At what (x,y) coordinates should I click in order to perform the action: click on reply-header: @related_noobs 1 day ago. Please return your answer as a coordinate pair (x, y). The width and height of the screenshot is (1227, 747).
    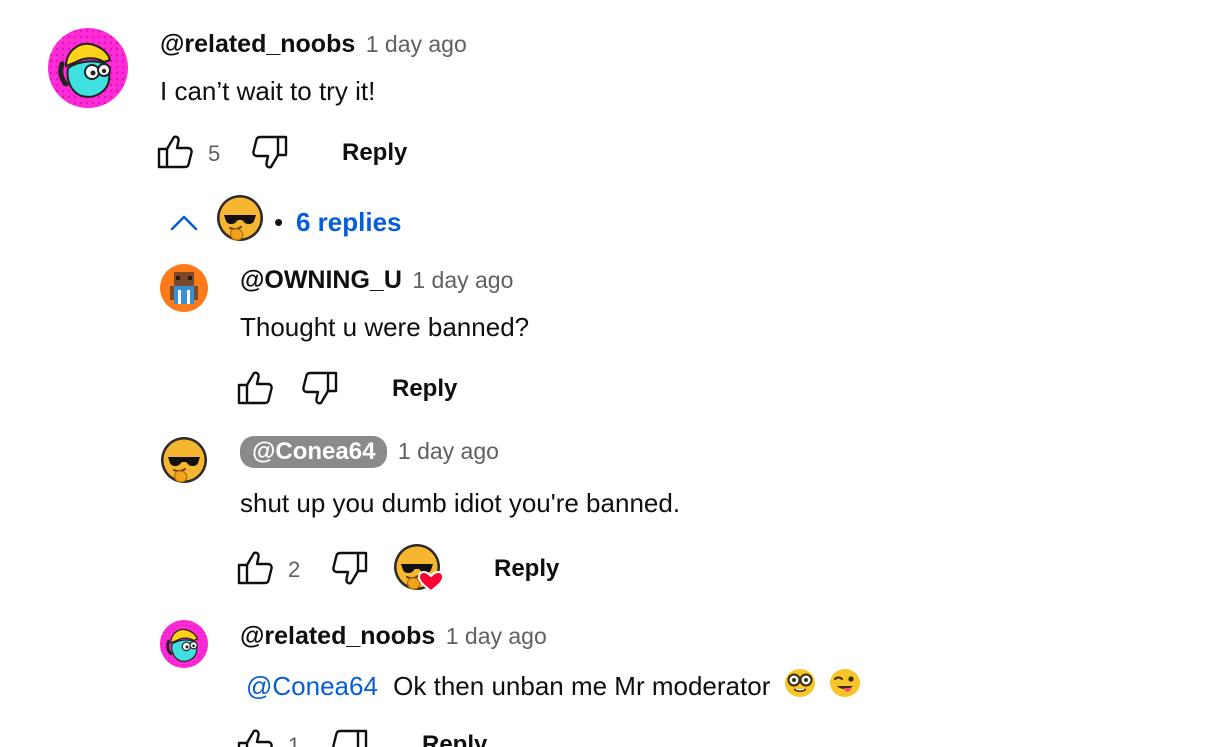
    Looking at the image, I should click on (393, 636).